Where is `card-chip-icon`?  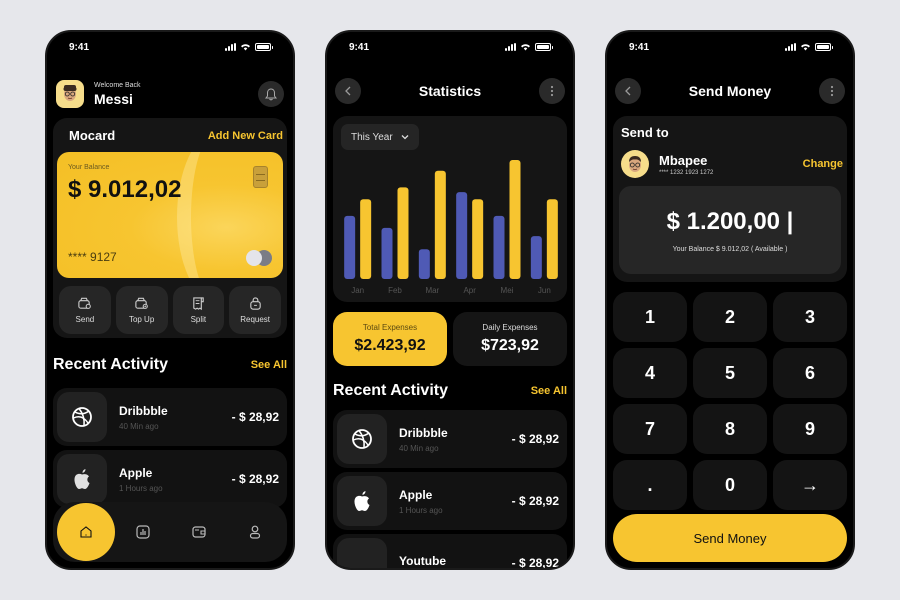
card-chip-icon is located at coordinates (260, 177).